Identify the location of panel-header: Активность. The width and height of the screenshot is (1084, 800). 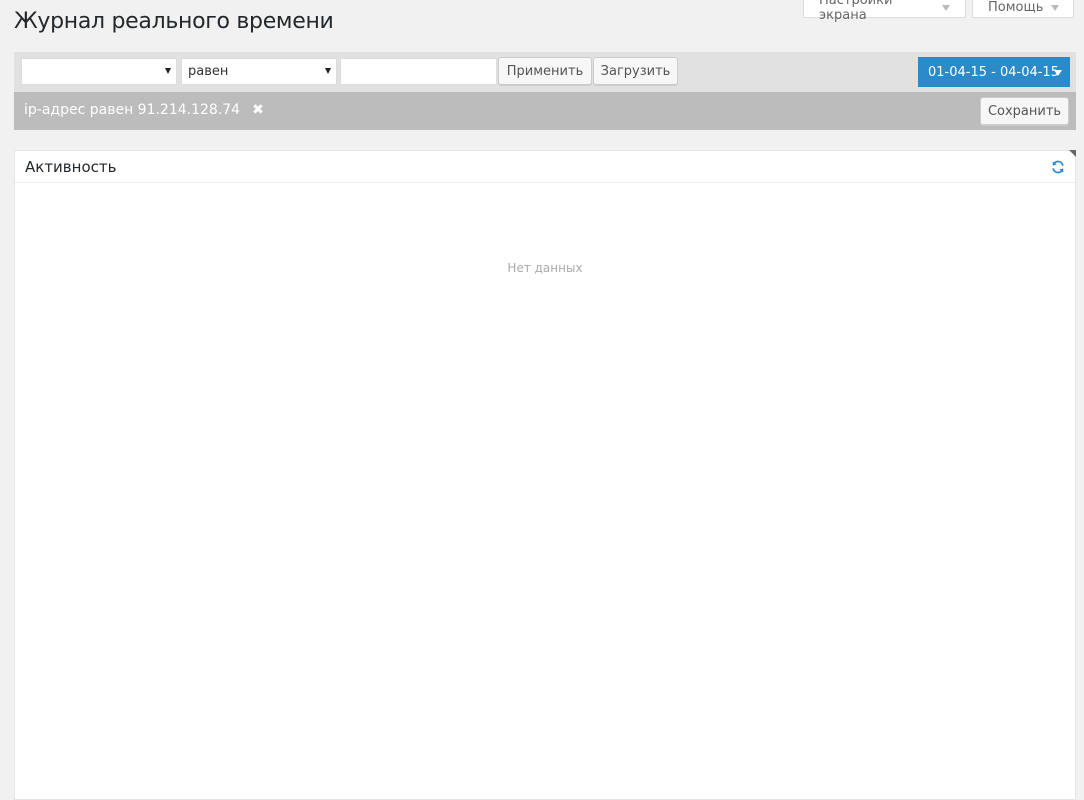
(545, 166).